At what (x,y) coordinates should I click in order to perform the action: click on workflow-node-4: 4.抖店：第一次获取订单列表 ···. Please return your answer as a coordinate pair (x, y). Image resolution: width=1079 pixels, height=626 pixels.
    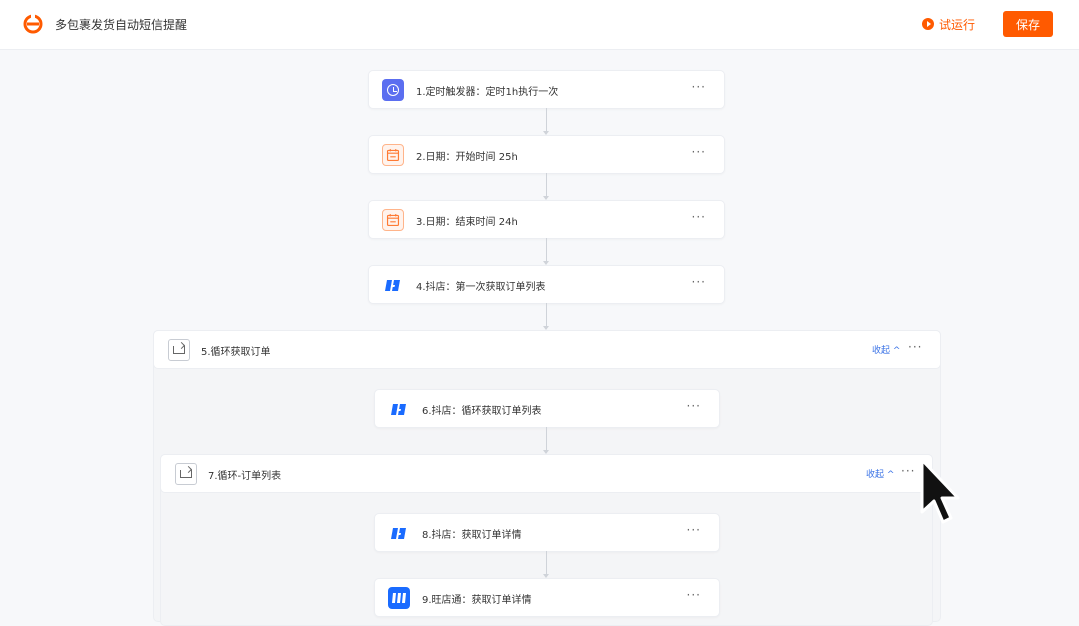
    Looking at the image, I should click on (546, 284).